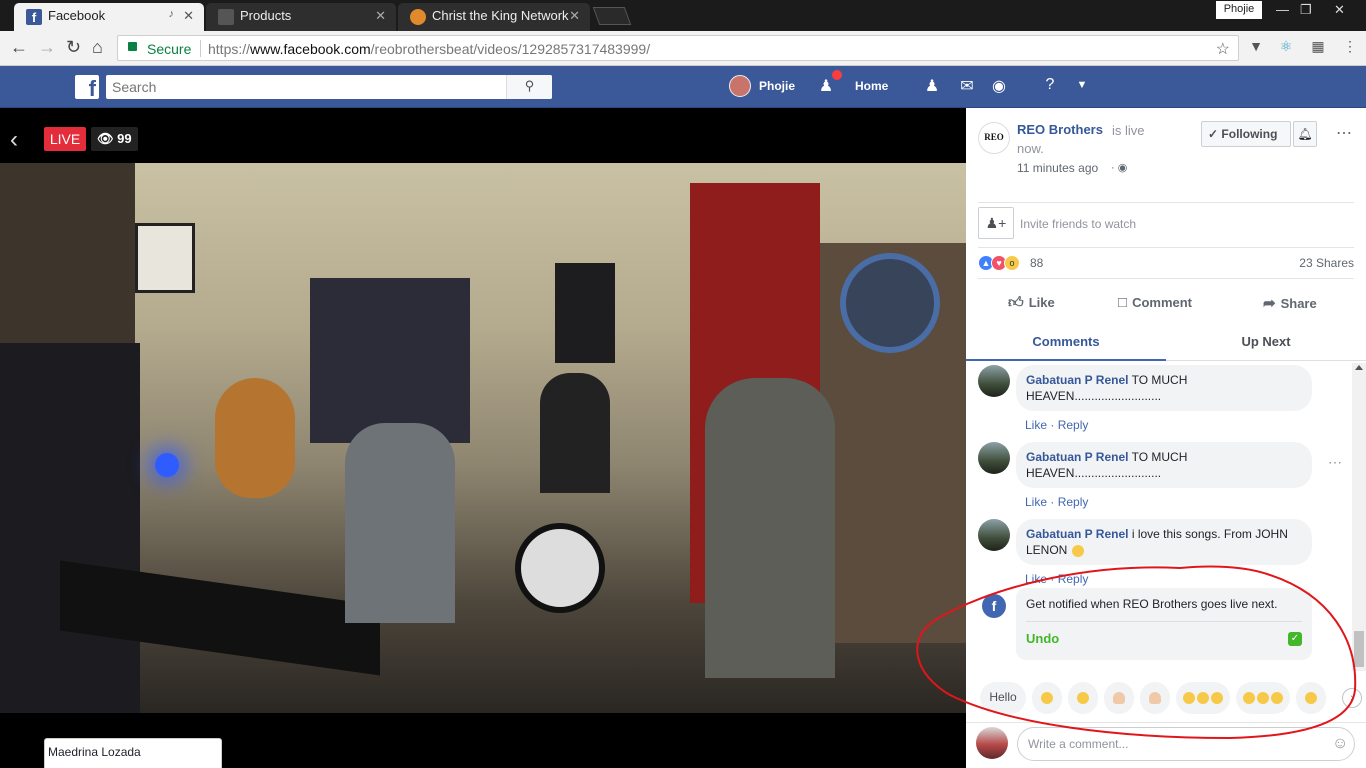  I want to click on account-menu-chevron-down-icon: ▼, so click(1082, 89).